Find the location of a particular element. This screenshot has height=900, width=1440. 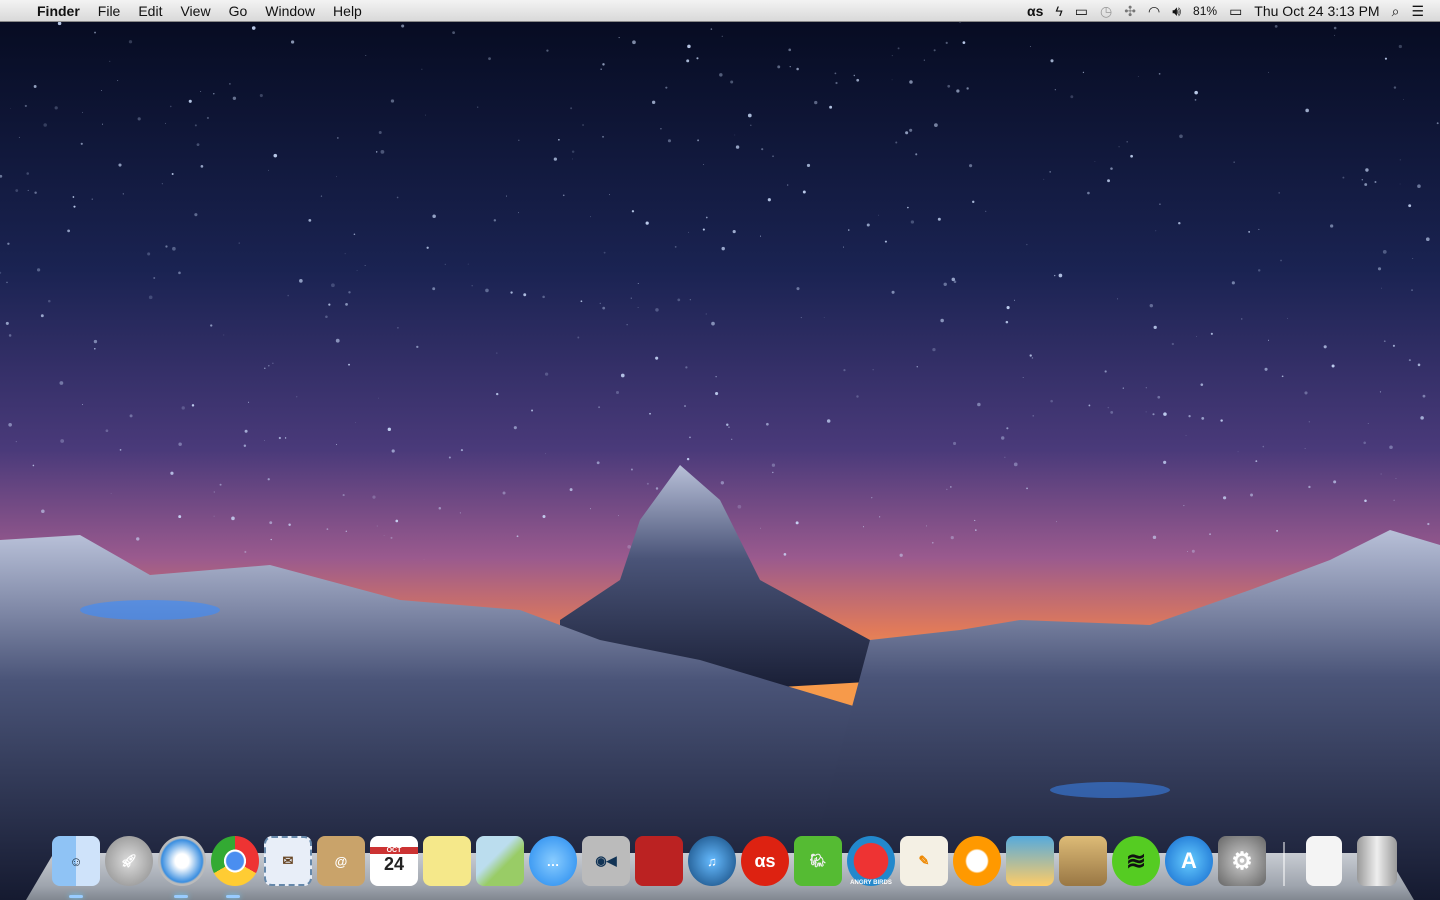

dock-system-preferences: ⚙ is located at coordinates (1242, 861).